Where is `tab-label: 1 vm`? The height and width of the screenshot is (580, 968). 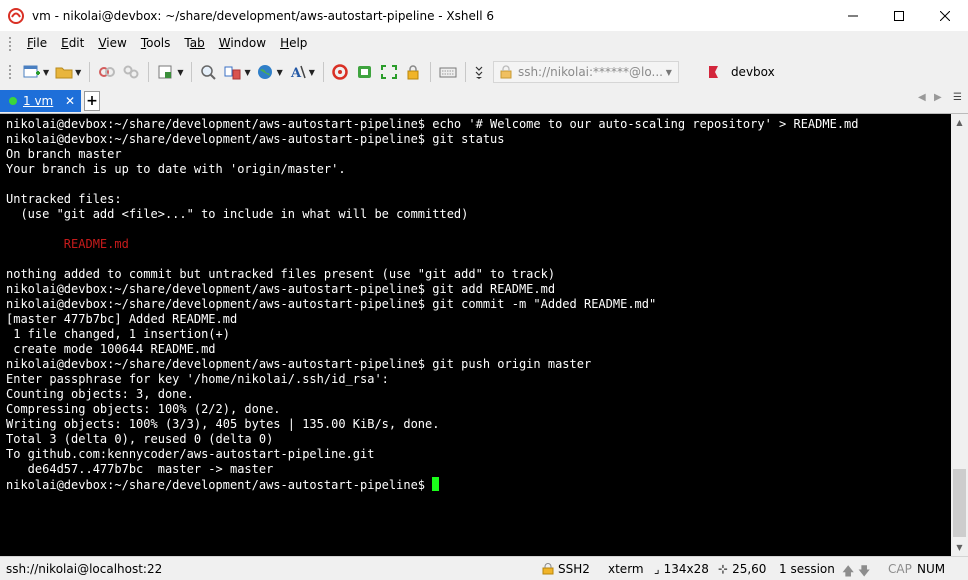 tab-label: 1 vm is located at coordinates (38, 101).